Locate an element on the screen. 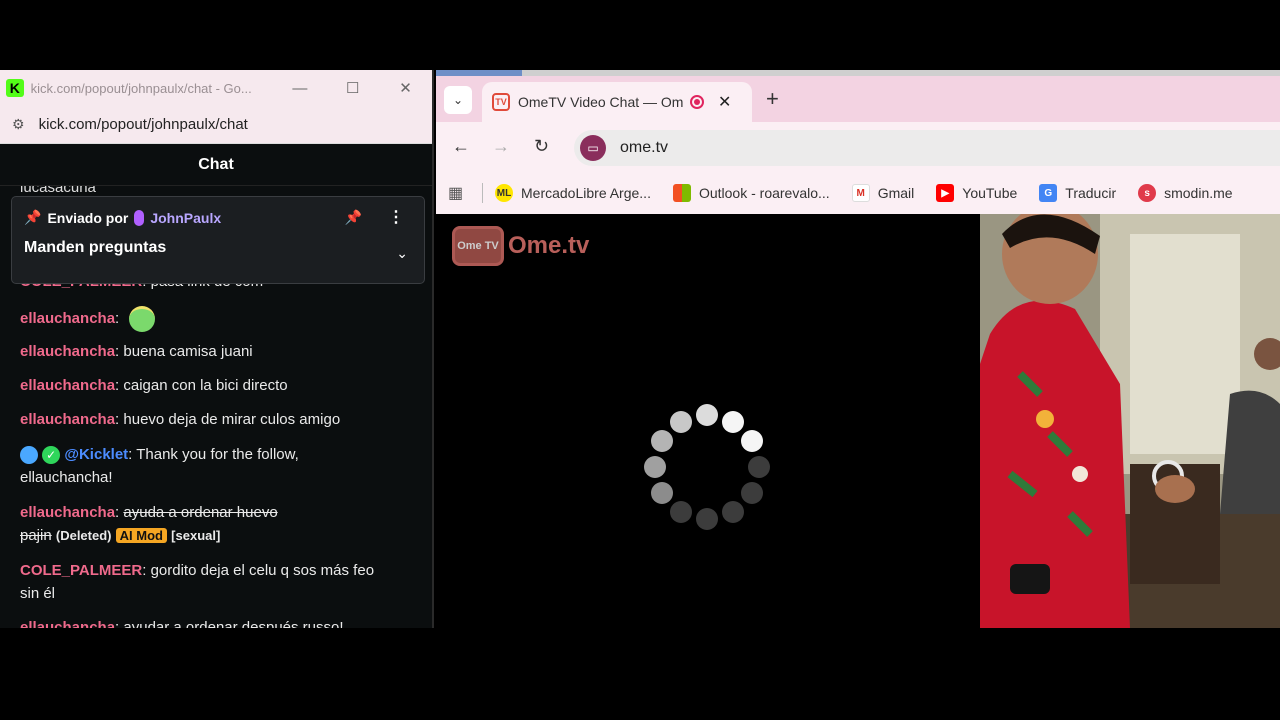 Image resolution: width=1280 pixels, height=720 pixels. chat-text: : huevo deja de mirar culos amigo is located at coordinates (228, 419).